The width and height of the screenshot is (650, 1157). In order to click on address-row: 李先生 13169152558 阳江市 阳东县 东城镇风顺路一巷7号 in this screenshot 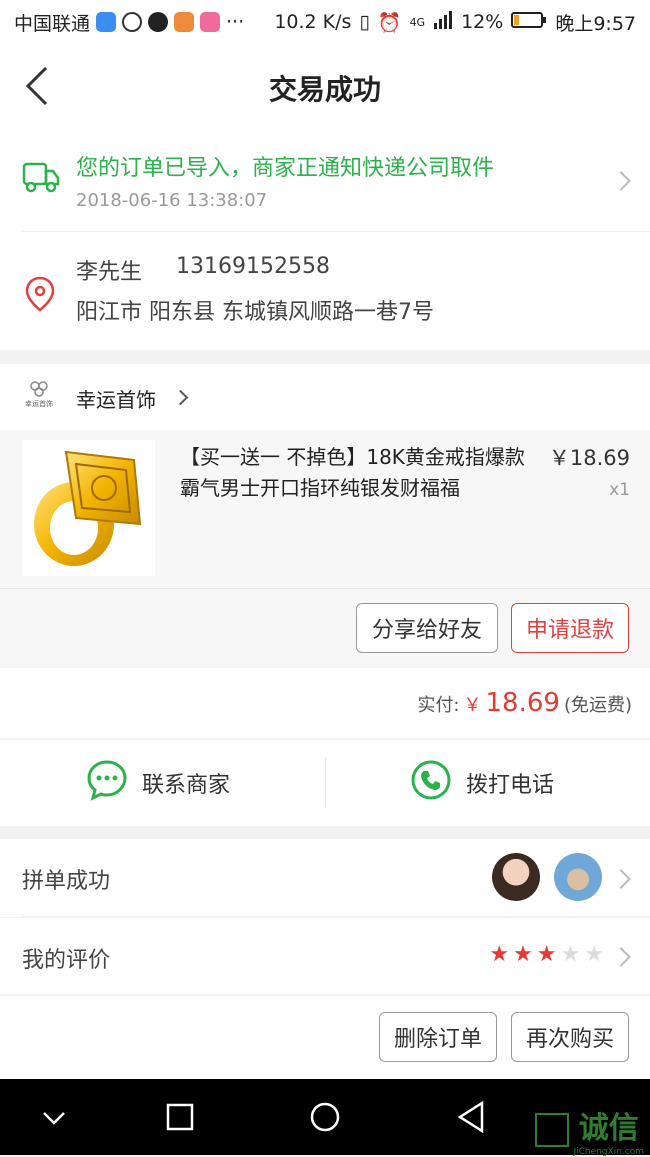, I will do `click(325, 291)`.